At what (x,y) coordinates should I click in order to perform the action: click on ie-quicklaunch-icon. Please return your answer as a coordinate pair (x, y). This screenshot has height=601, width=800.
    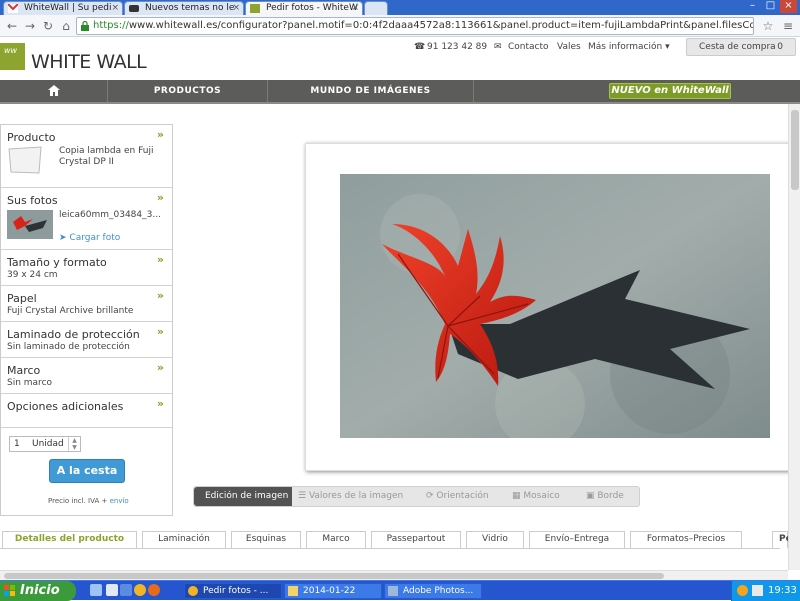
    Looking at the image, I should click on (112, 590).